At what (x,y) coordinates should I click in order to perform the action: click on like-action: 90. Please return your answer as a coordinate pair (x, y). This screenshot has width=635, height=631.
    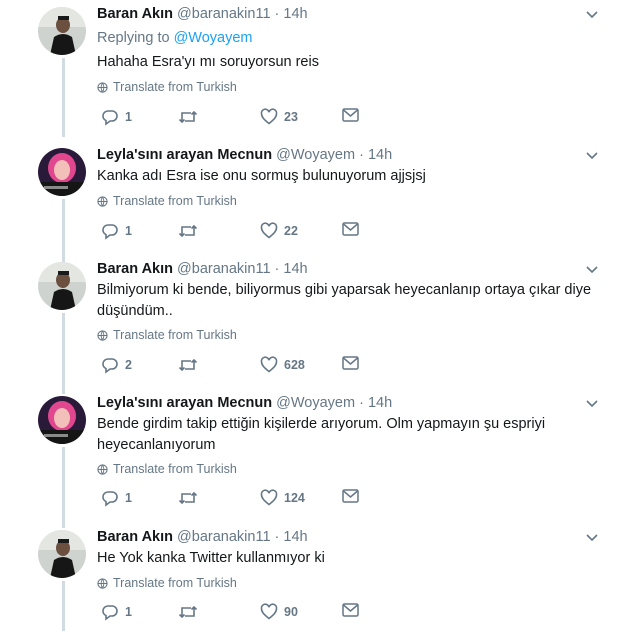
    Looking at the image, I should click on (279, 611).